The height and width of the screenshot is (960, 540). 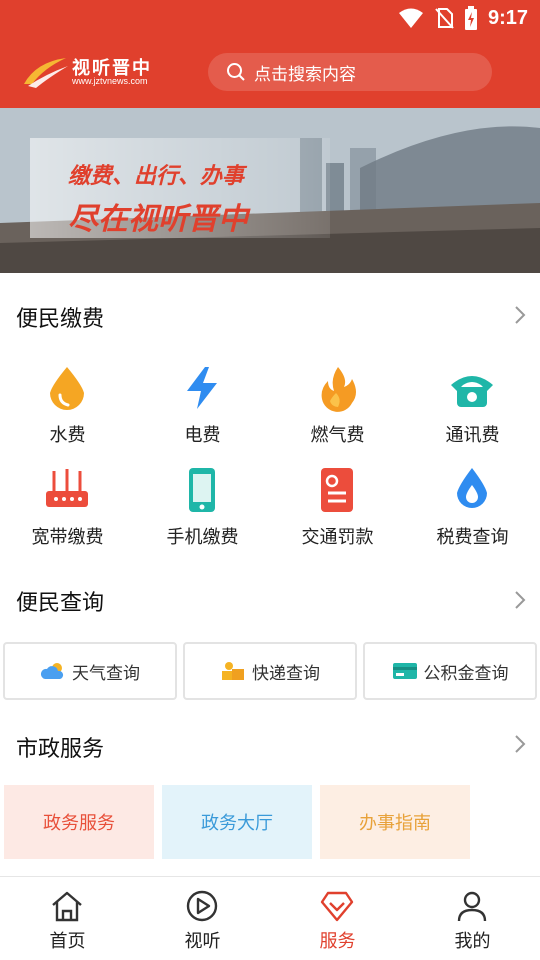 I want to click on battery-charging-icon, so click(x=470, y=18).